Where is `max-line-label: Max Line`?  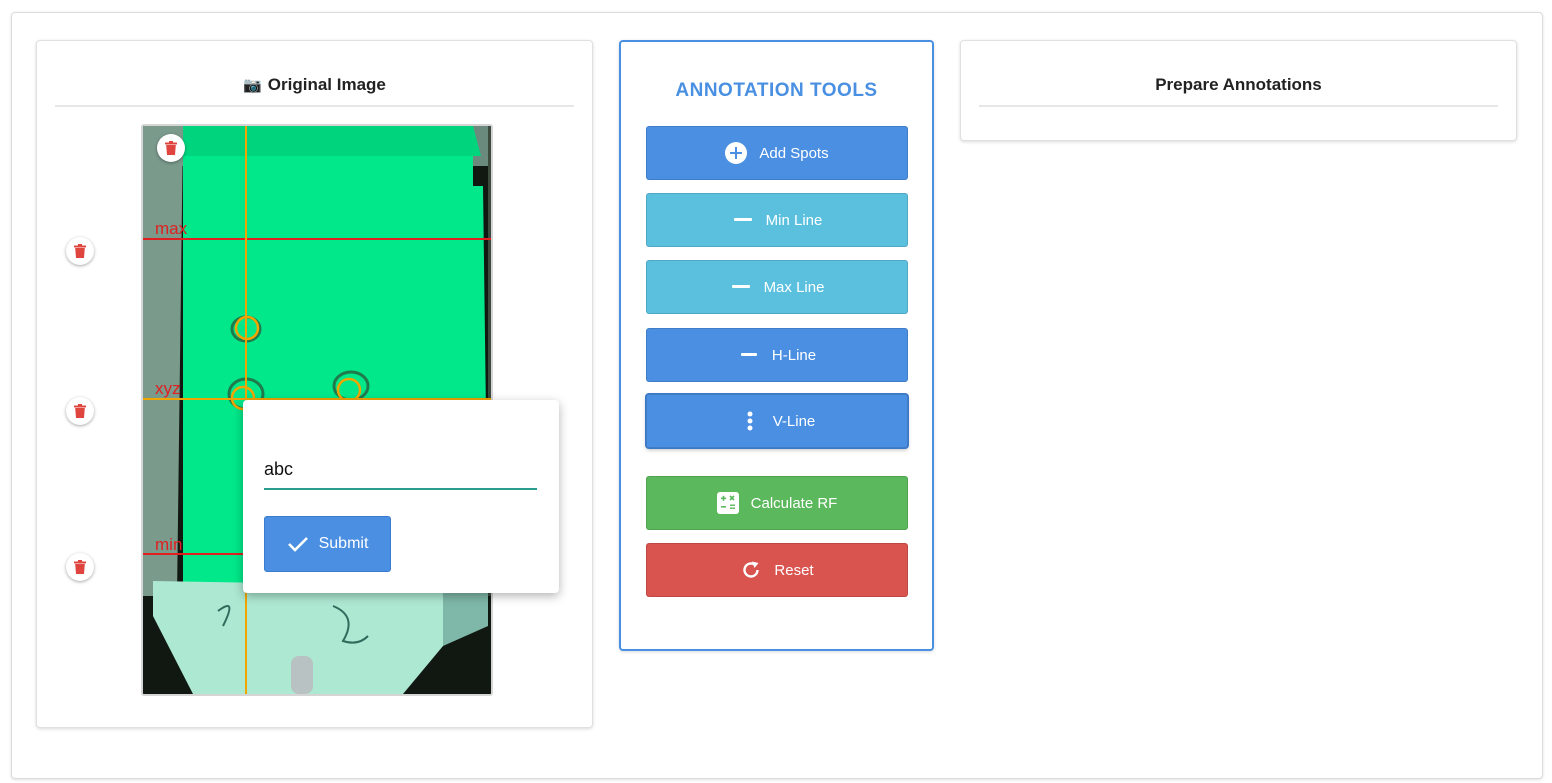 max-line-label: Max Line is located at coordinates (794, 287).